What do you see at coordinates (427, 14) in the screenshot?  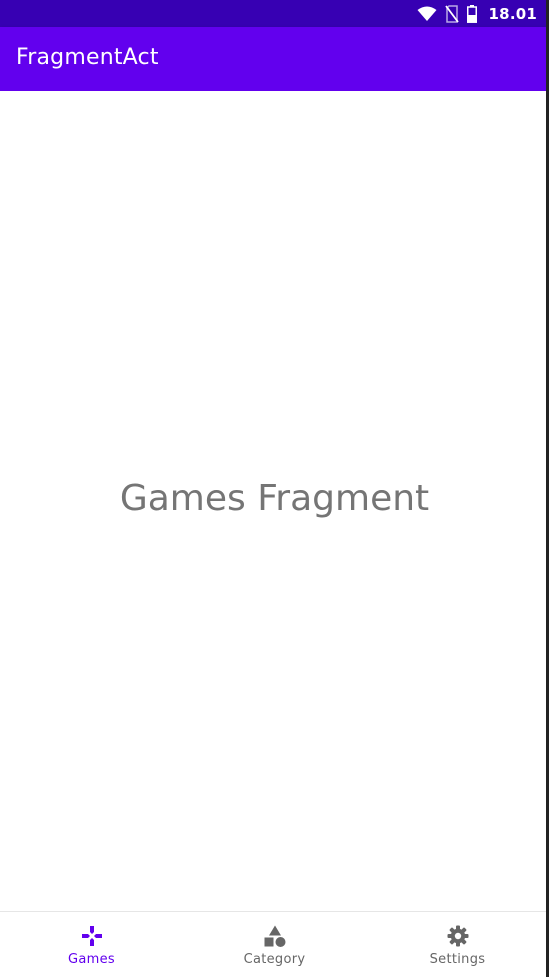 I see `wifi-icon` at bounding box center [427, 14].